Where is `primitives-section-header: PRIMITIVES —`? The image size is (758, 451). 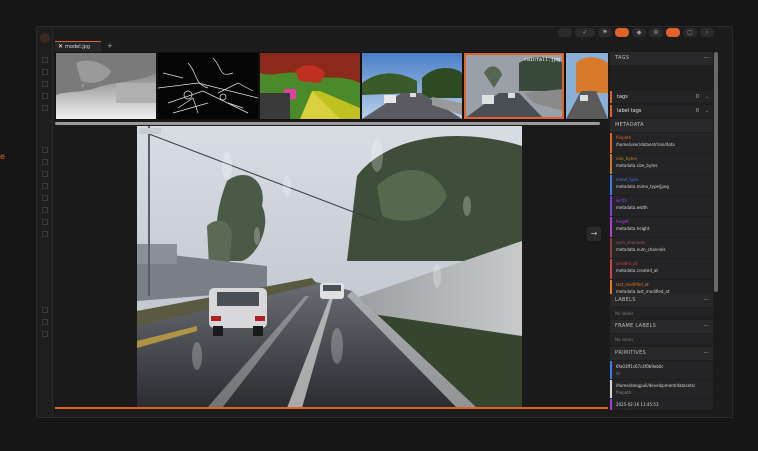 primitives-section-header: PRIMITIVES — is located at coordinates (661, 353).